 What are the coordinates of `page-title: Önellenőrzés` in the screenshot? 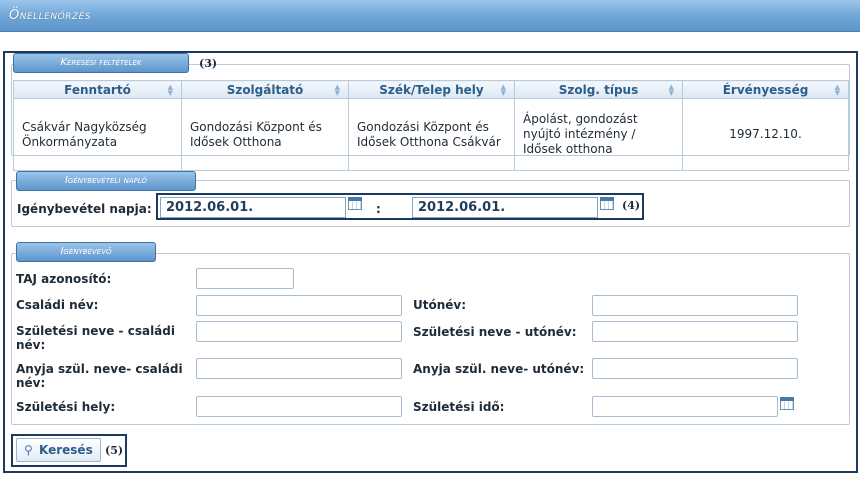 It's located at (50, 15).